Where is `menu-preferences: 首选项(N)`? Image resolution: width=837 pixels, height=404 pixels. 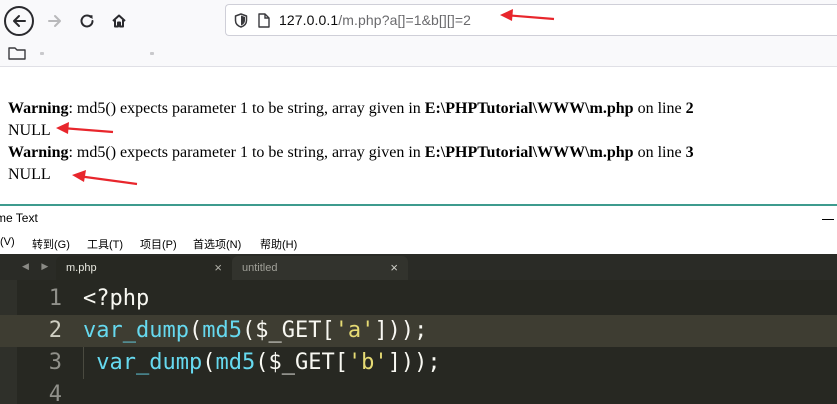
menu-preferences: 首选项(N) is located at coordinates (217, 244).